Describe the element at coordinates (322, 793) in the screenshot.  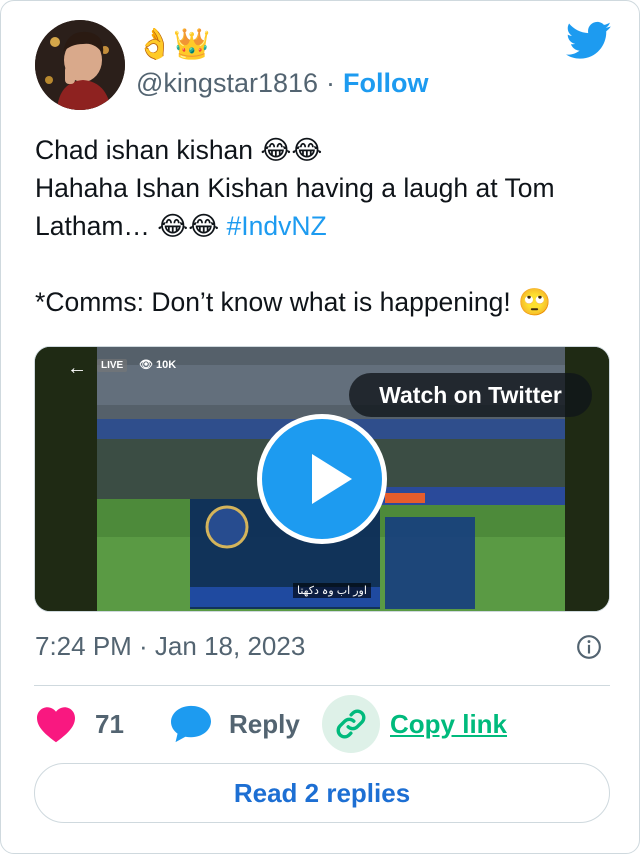
I see `read-replies-button: Read 2 replies` at that location.